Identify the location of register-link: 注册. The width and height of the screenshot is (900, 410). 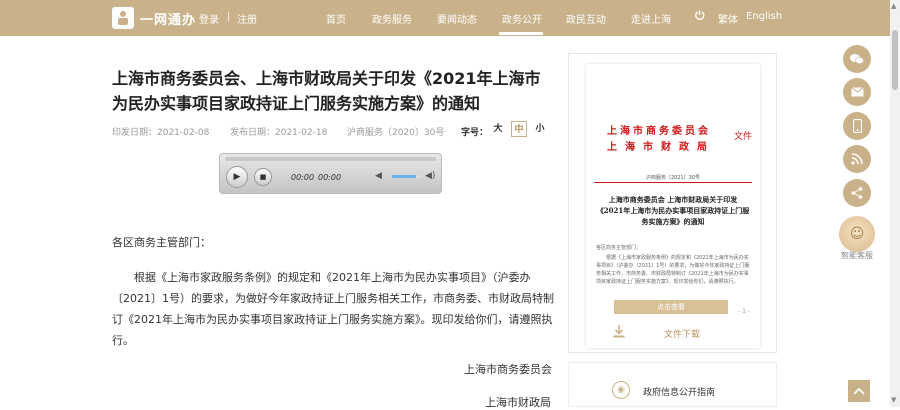
(247, 18).